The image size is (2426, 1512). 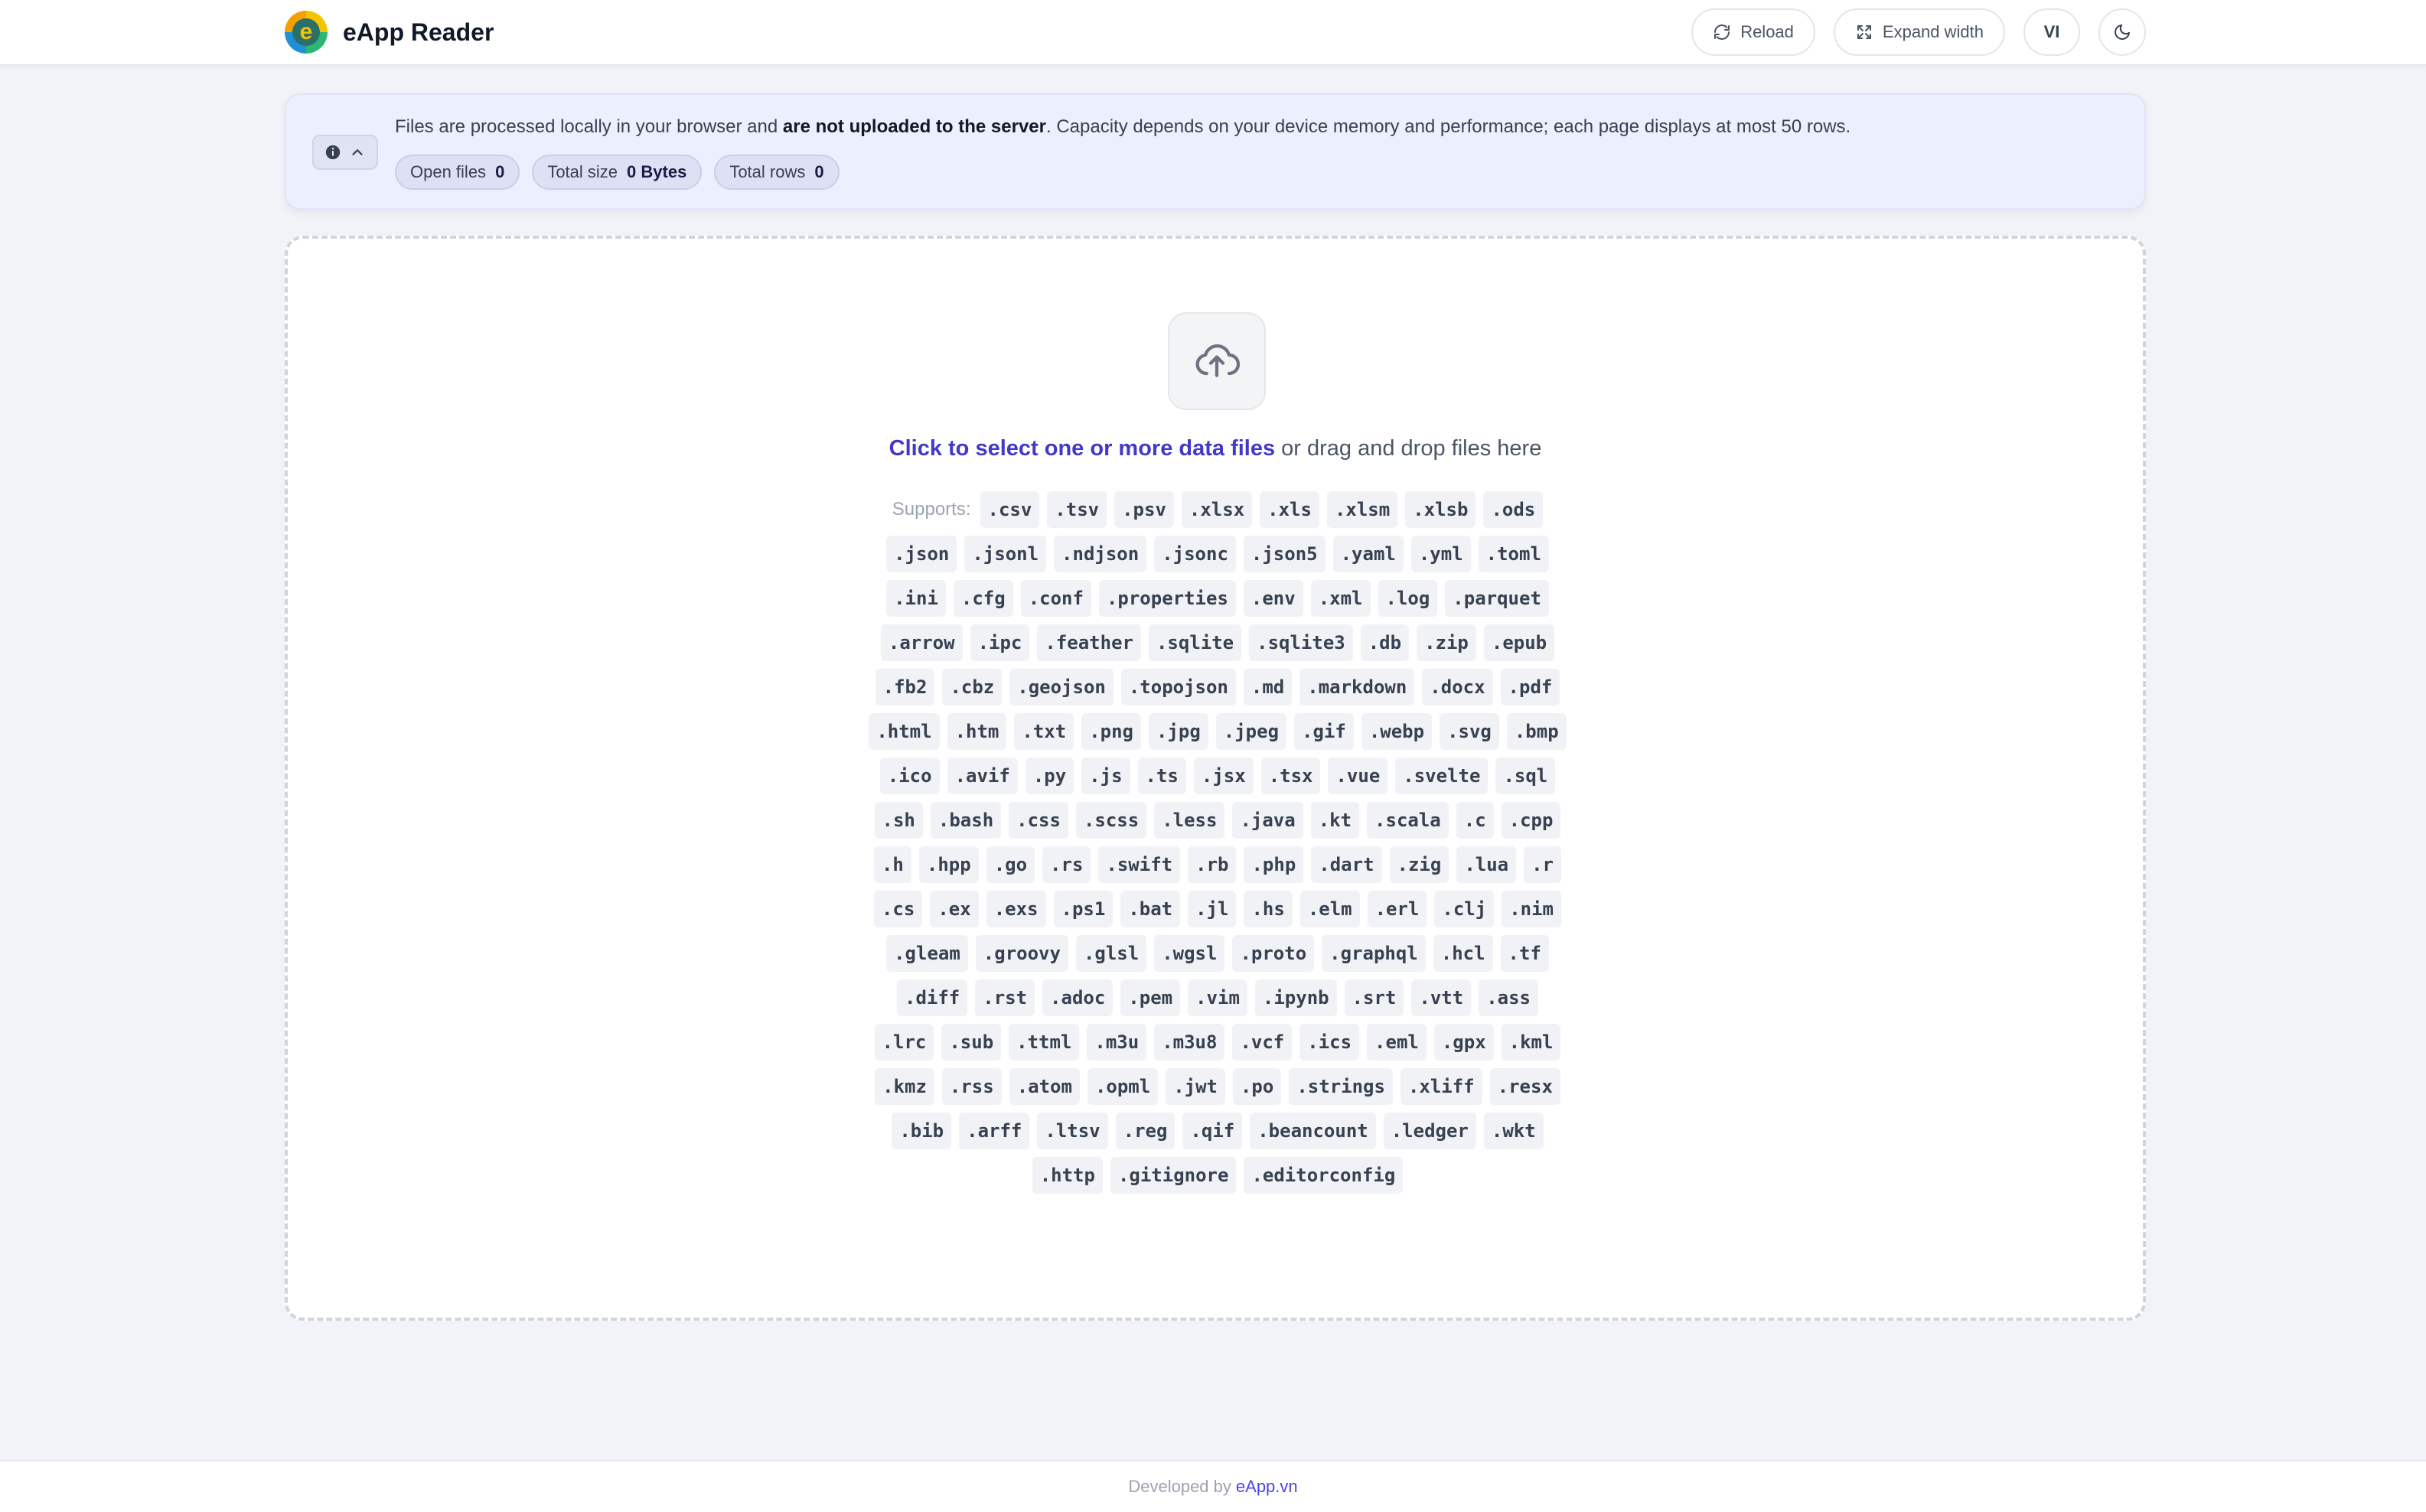 What do you see at coordinates (1082, 449) in the screenshot?
I see `select-files-link: Click to select one or more data files` at bounding box center [1082, 449].